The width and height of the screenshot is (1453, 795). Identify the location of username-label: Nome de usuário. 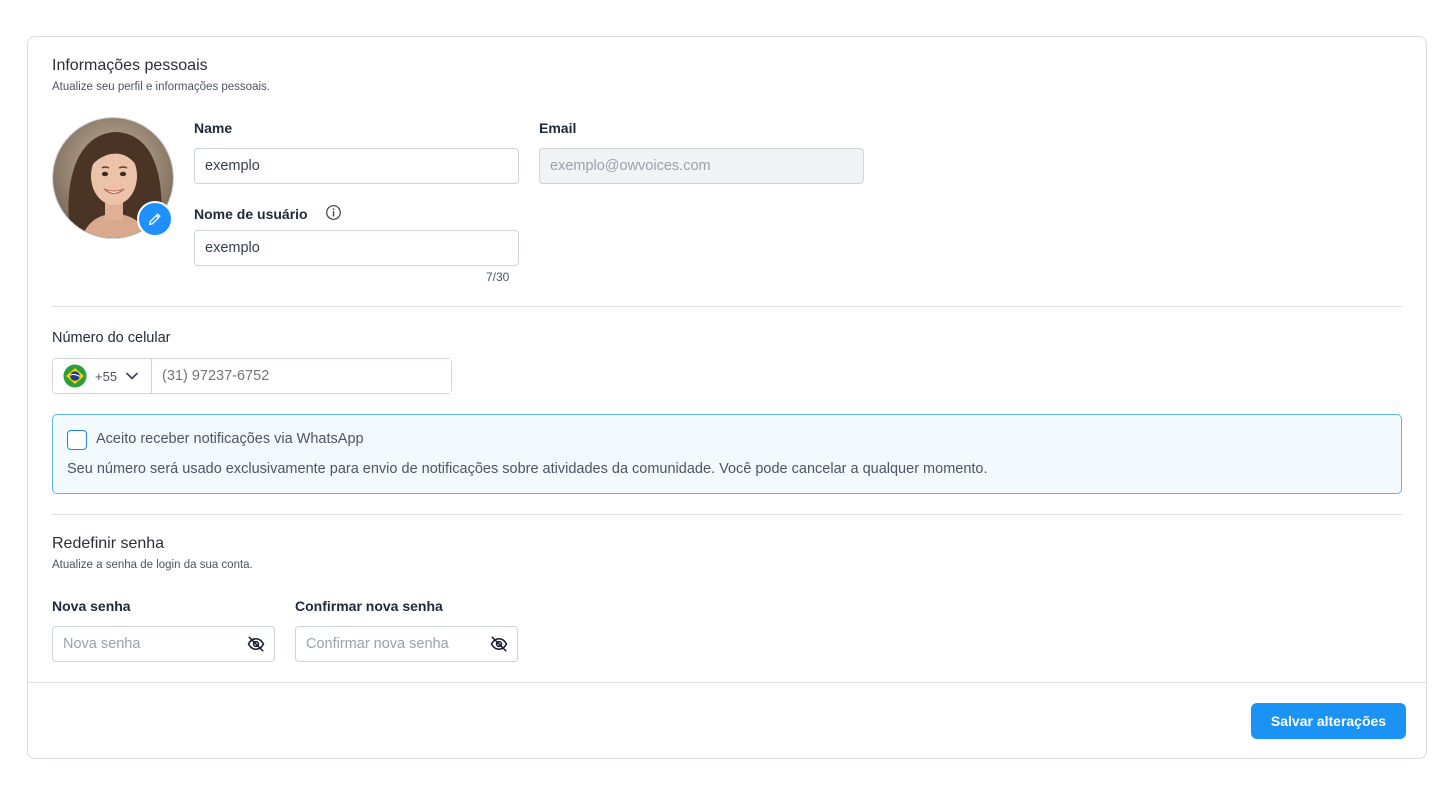
(251, 214).